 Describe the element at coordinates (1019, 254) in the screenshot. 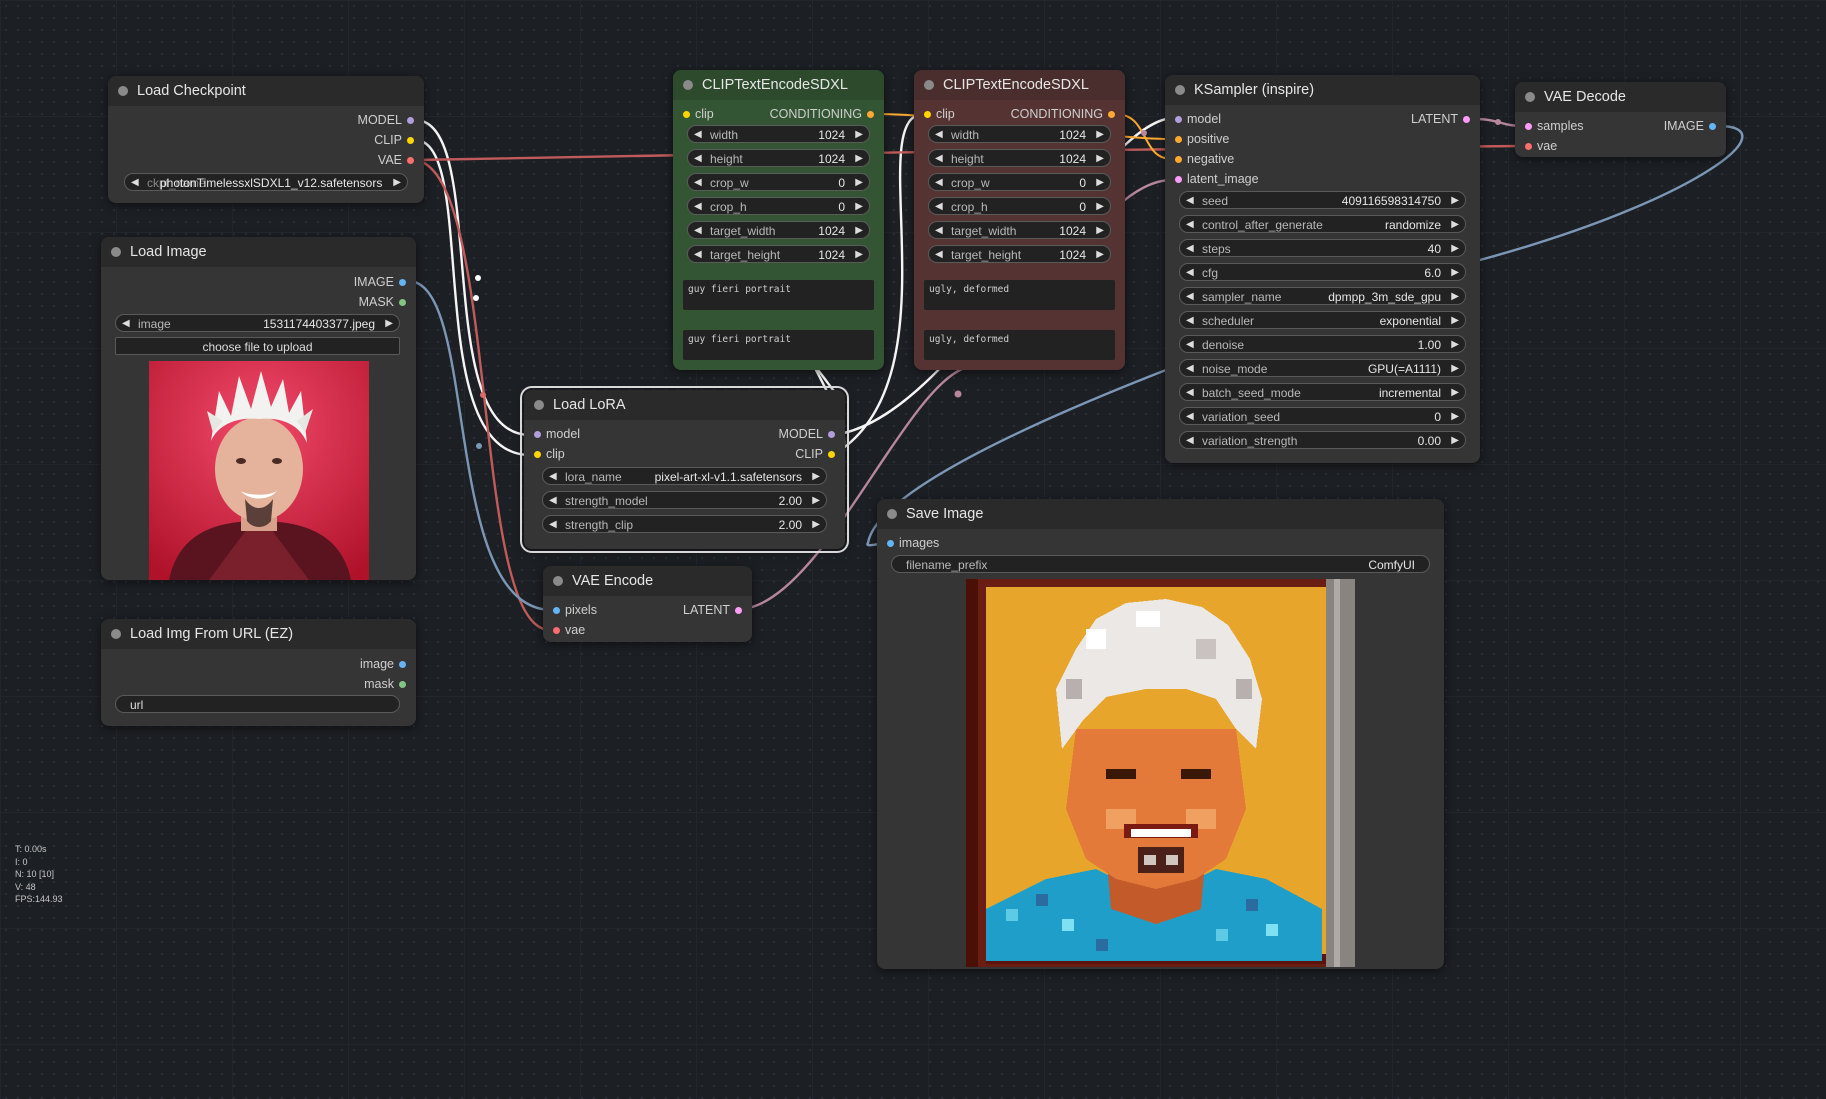

I see `target-height-number: ◀ target_height 1024 ▶` at that location.